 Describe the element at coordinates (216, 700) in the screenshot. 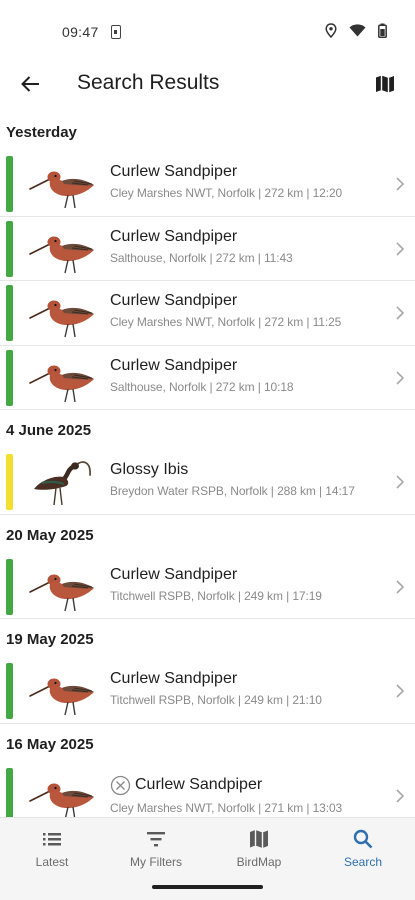

I see `sighting-details: Titchwell RSPB, Norfolk | 249 km | 21:10` at that location.